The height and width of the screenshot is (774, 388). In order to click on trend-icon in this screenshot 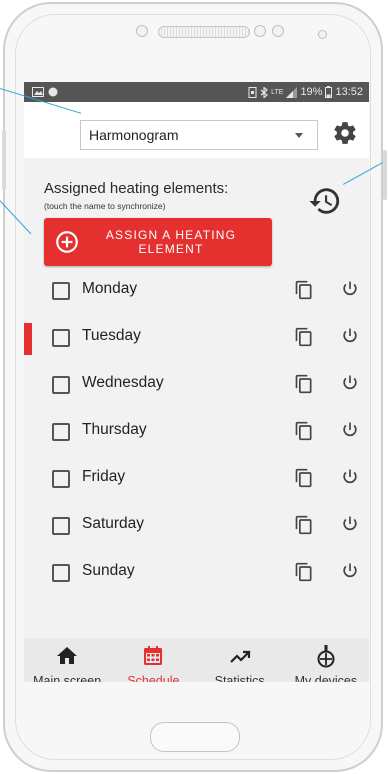, I will do `click(239, 656)`.